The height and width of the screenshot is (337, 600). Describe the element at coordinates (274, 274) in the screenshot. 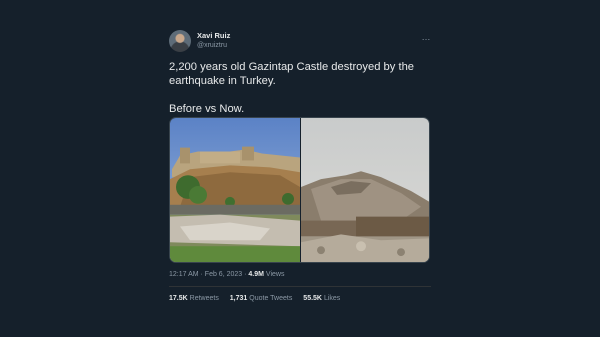

I see `views-label: Views` at that location.